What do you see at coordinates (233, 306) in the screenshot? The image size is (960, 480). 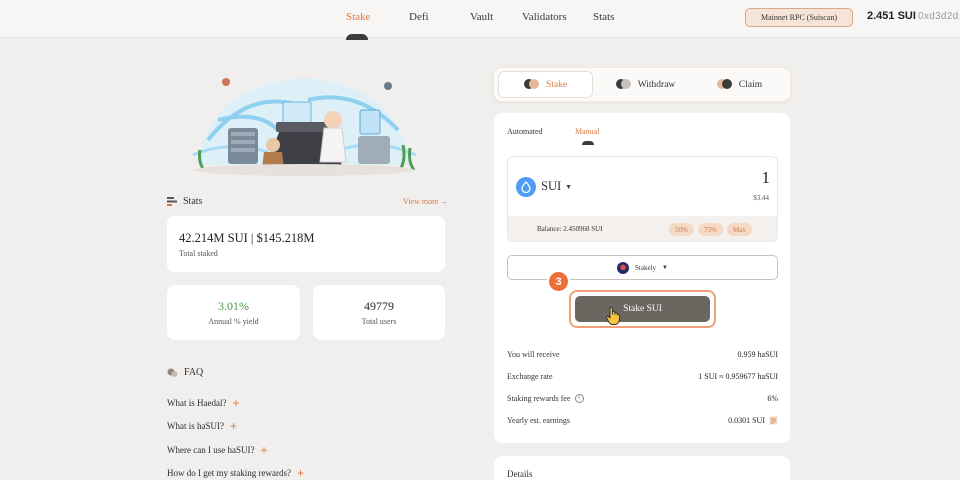 I see `apy-value: 3.01%` at bounding box center [233, 306].